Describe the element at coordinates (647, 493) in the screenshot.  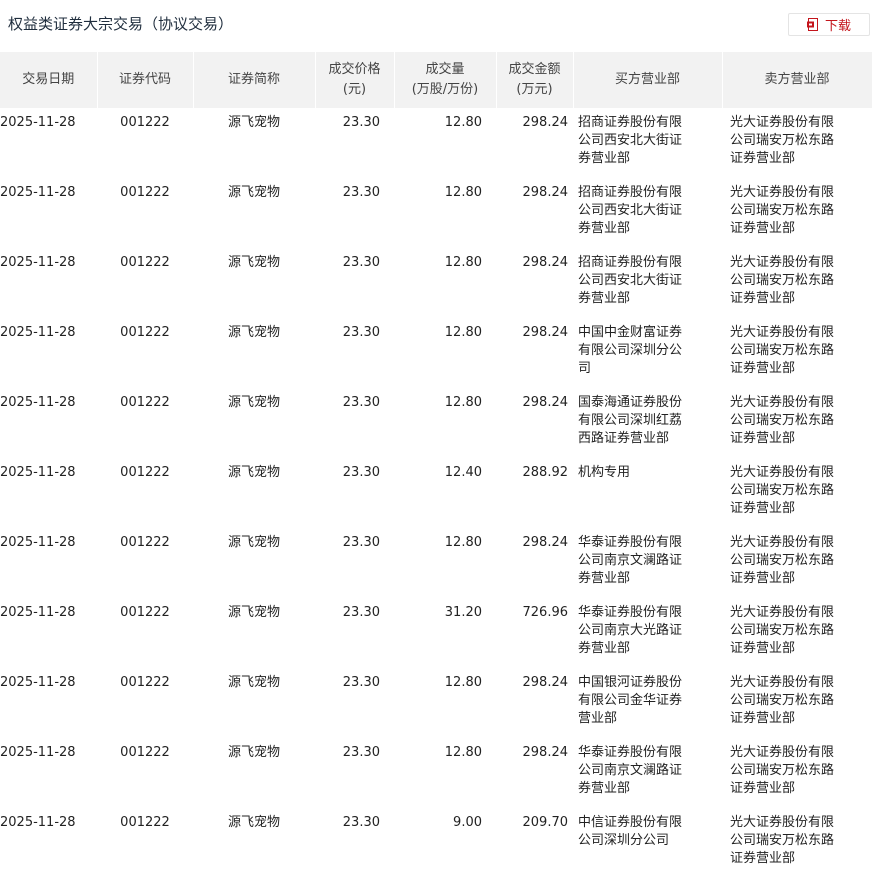
I see `buyer-branch-cell: 机构专用` at that location.